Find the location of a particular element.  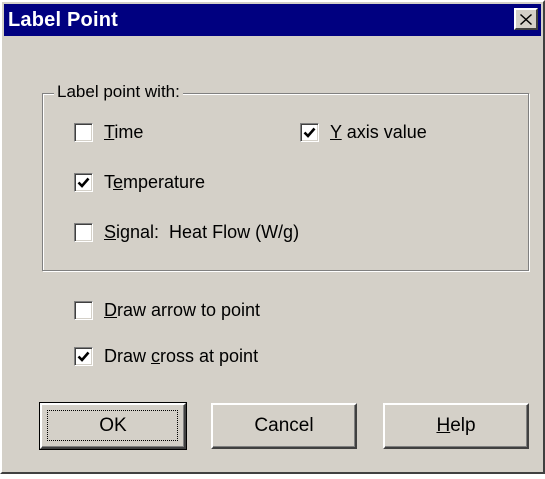

option-draw-cross: Draw cross at point is located at coordinates (166, 356).